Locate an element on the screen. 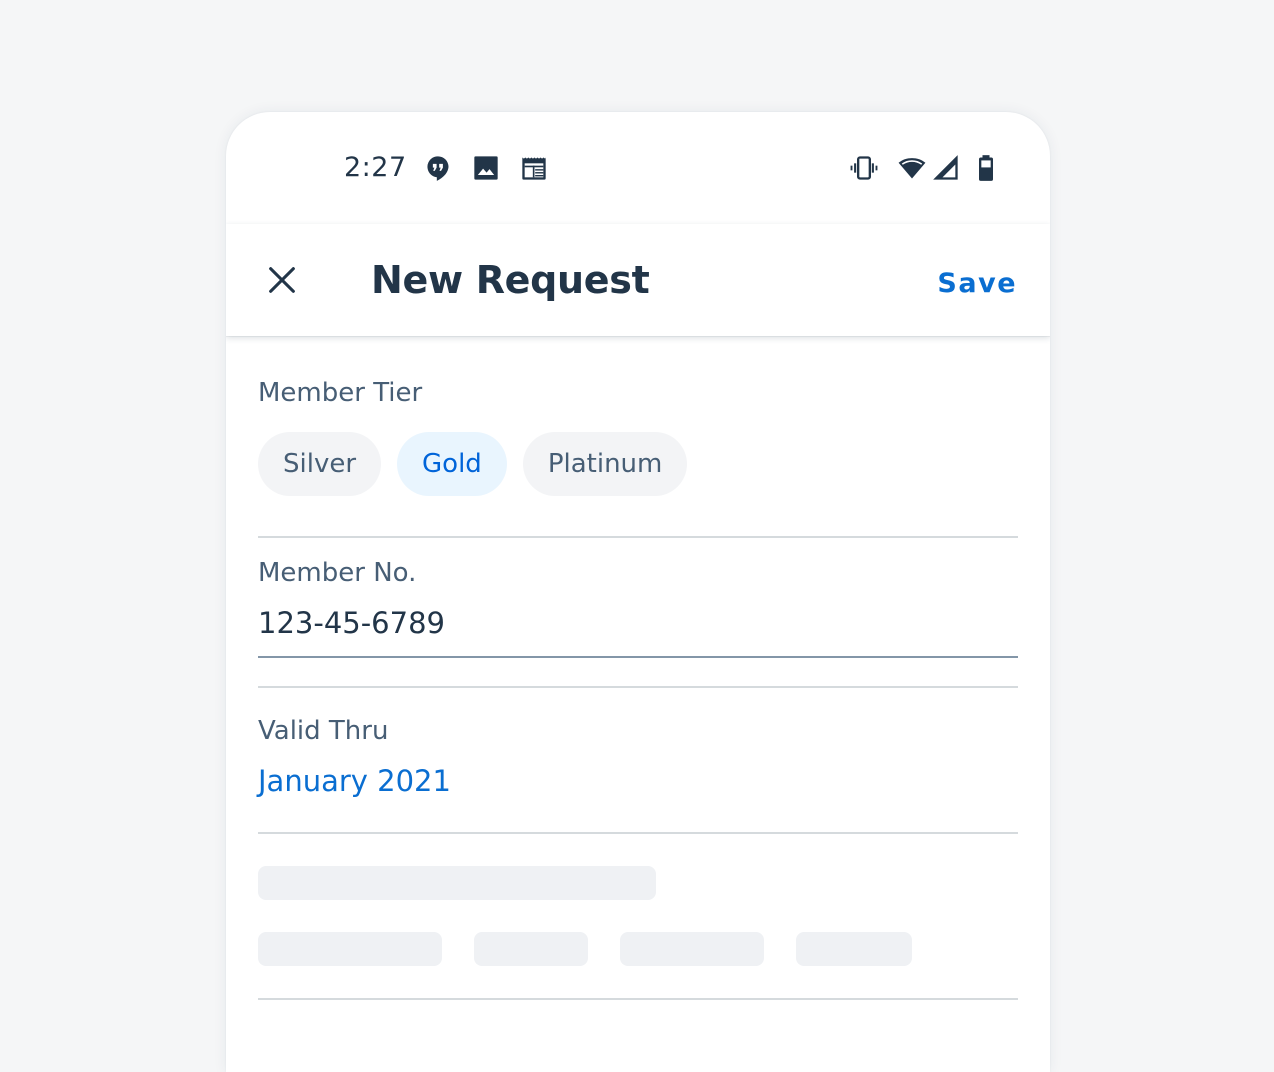 This screenshot has height=1072, width=1274. save-button: Save is located at coordinates (977, 283).